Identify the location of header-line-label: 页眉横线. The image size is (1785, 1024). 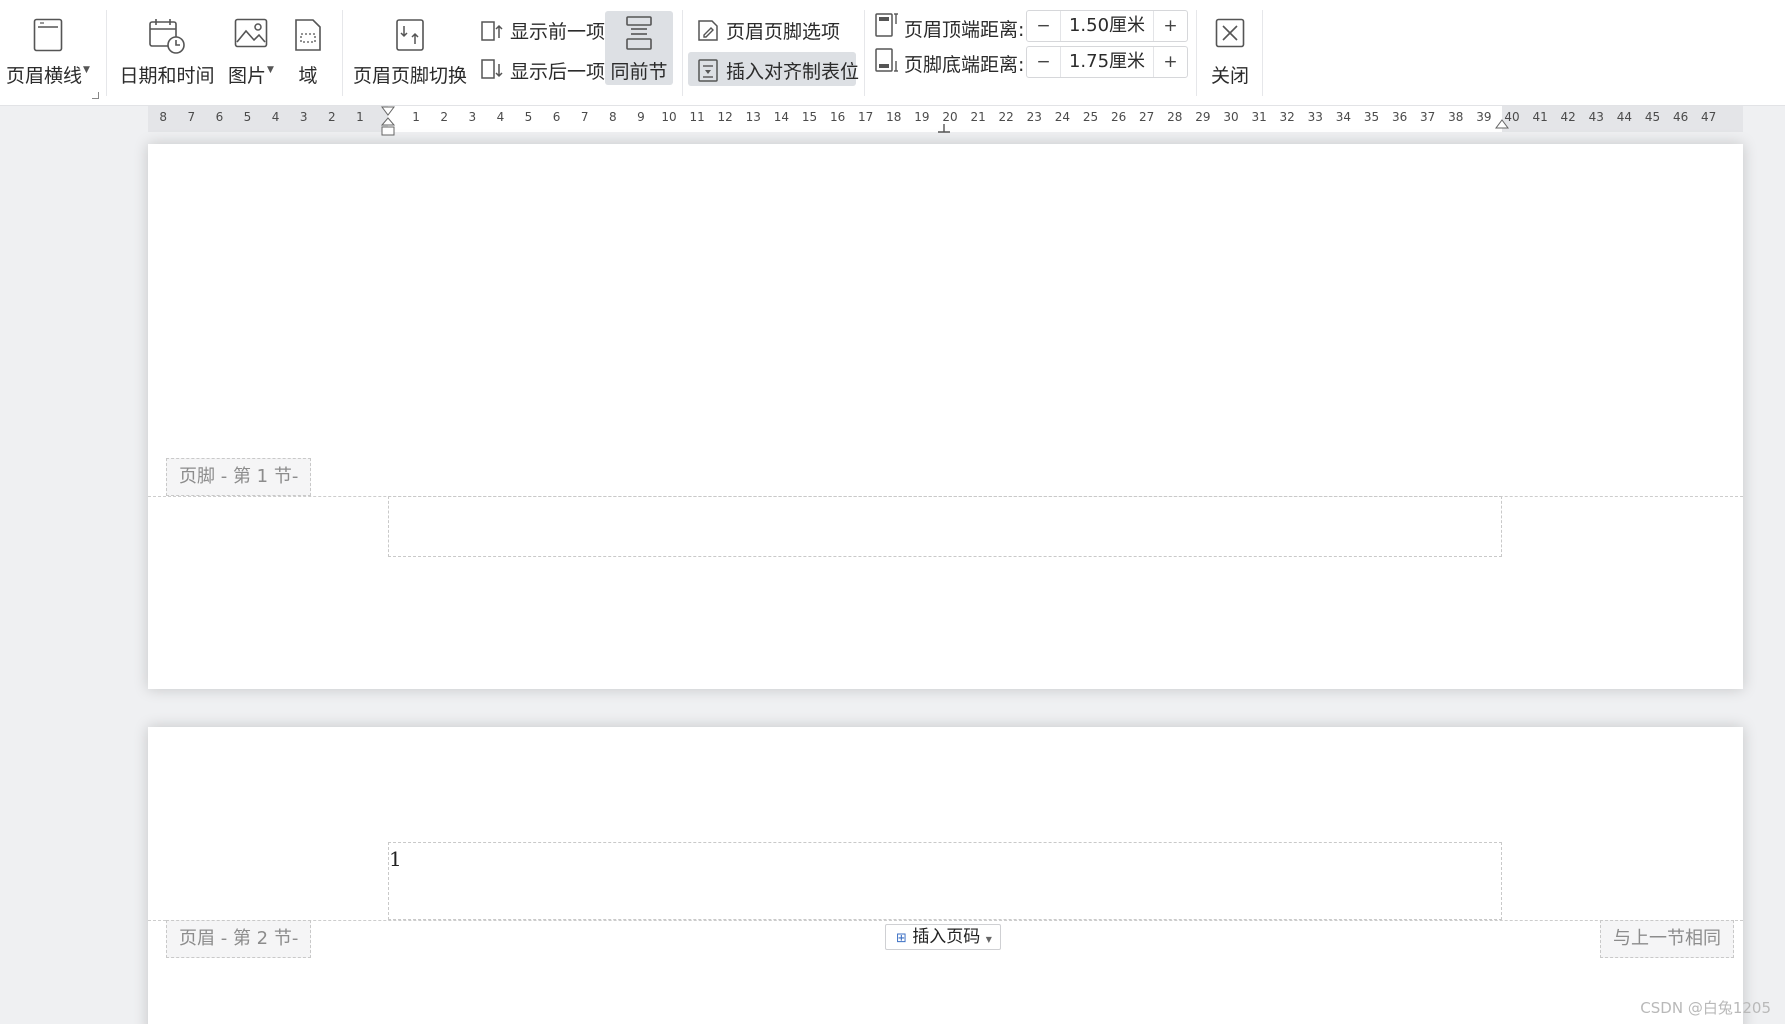
(44, 76).